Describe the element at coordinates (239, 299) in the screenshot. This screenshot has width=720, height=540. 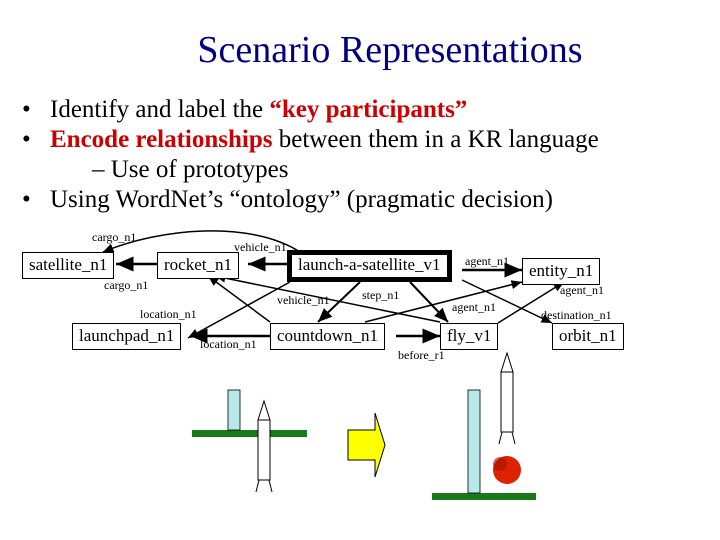
I see `edge-countdown-rocket` at that location.